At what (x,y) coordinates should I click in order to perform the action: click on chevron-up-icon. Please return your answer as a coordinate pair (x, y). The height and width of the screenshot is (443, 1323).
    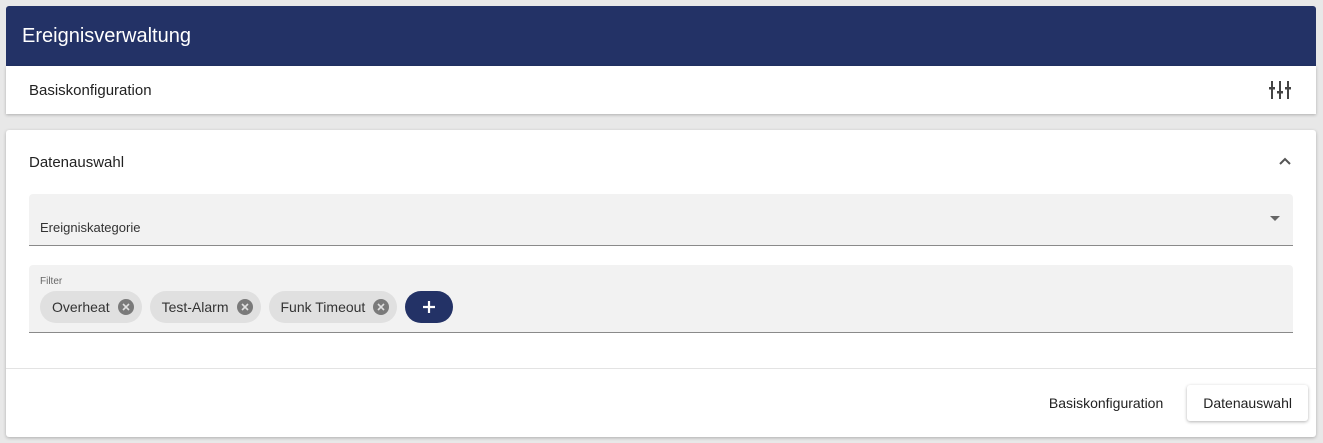
    Looking at the image, I should click on (1285, 162).